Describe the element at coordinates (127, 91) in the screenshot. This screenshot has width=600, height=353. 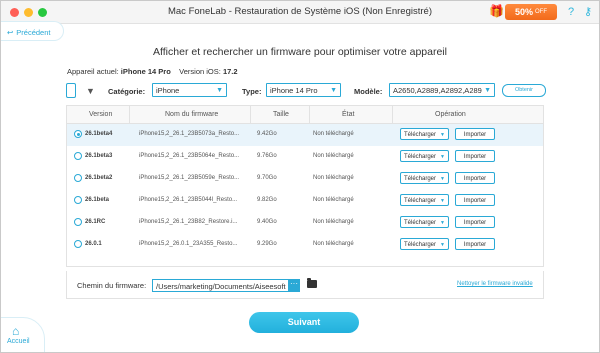
I see `category-label: Catégorie:` at that location.